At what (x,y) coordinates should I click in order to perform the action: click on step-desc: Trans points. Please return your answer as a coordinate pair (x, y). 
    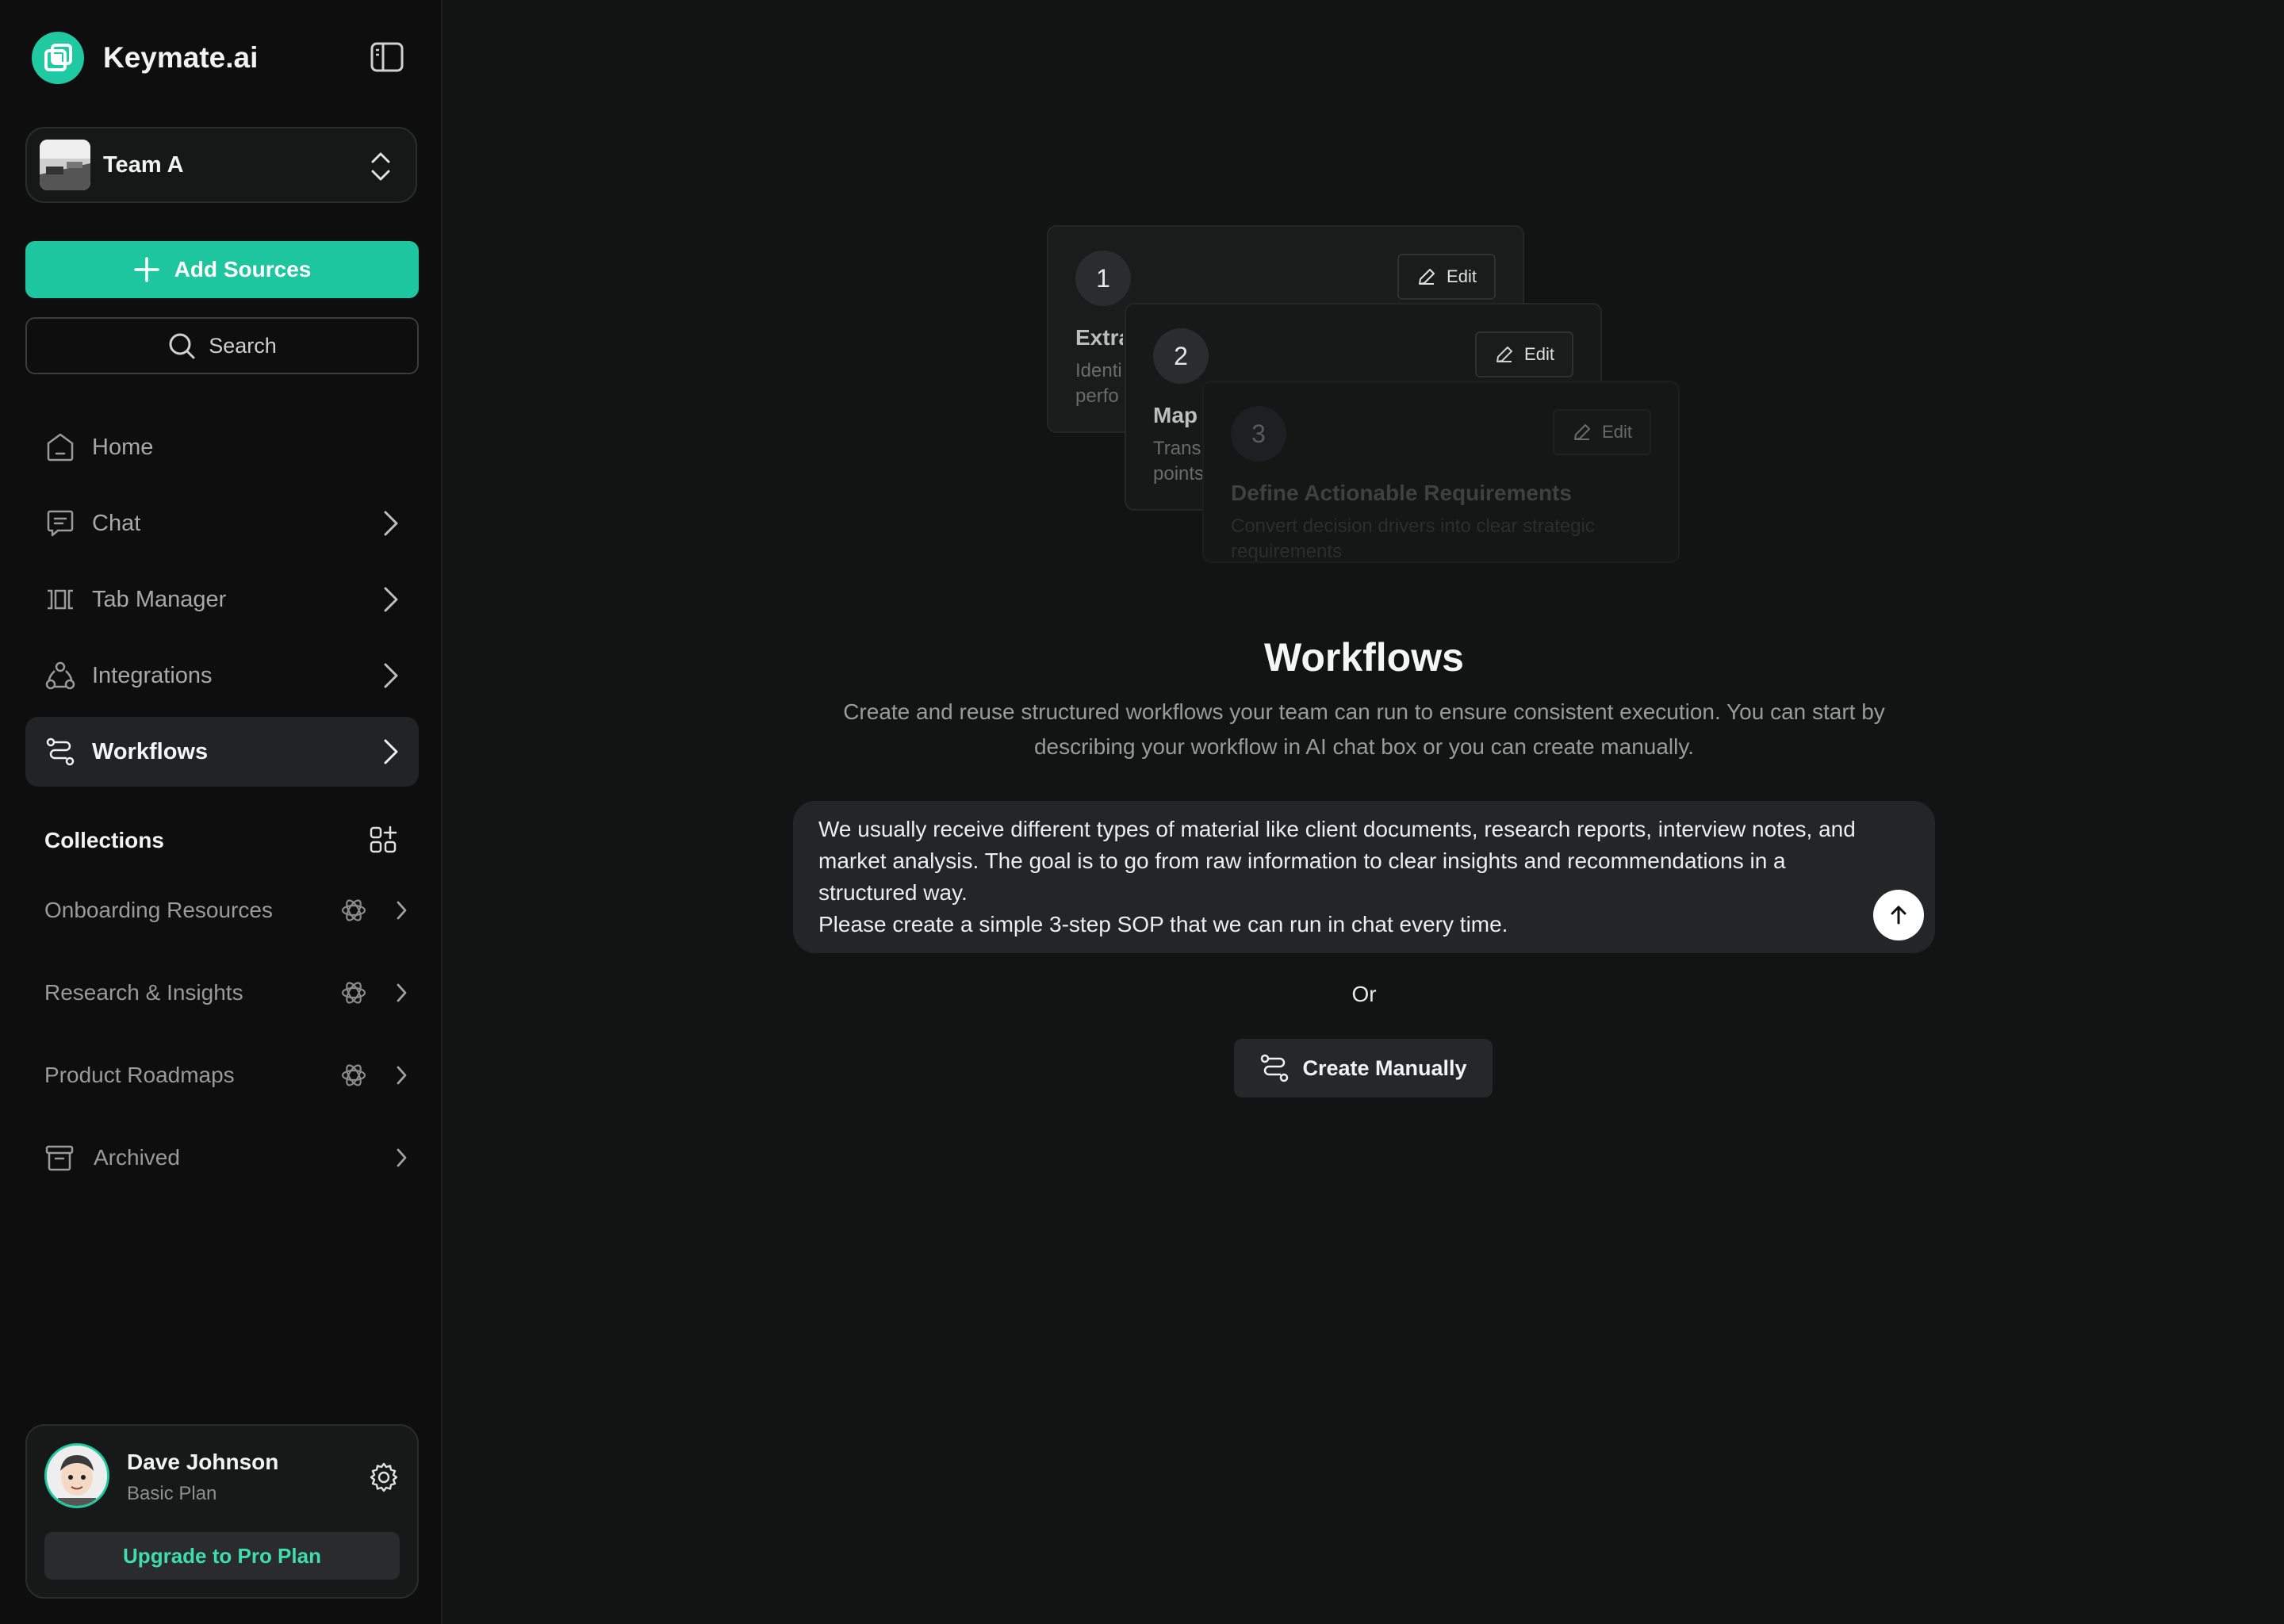
    Looking at the image, I should click on (1177, 461).